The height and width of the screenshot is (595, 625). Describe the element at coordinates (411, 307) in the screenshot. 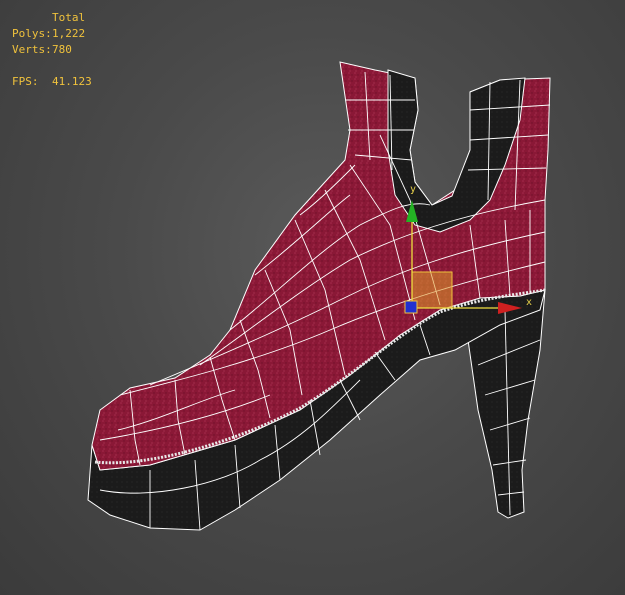

I see `z-axis-handle` at that location.